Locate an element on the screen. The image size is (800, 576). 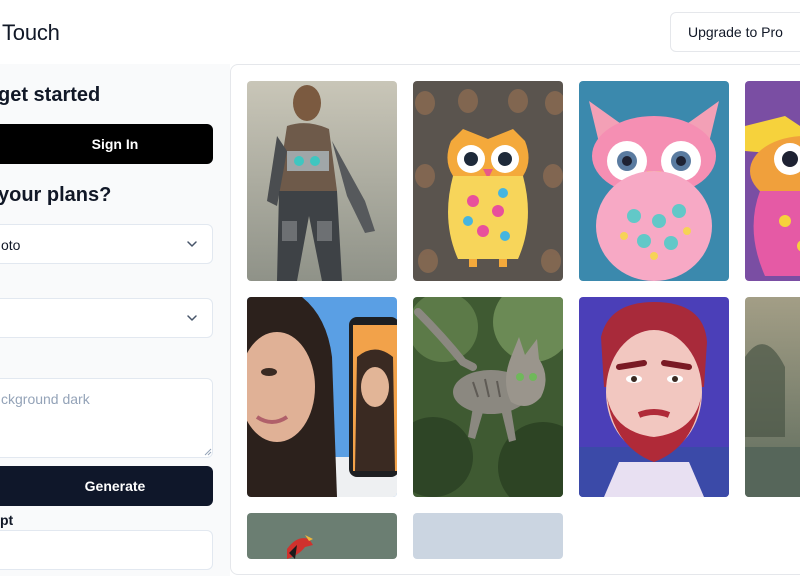
style-select: oto is located at coordinates (106, 244).